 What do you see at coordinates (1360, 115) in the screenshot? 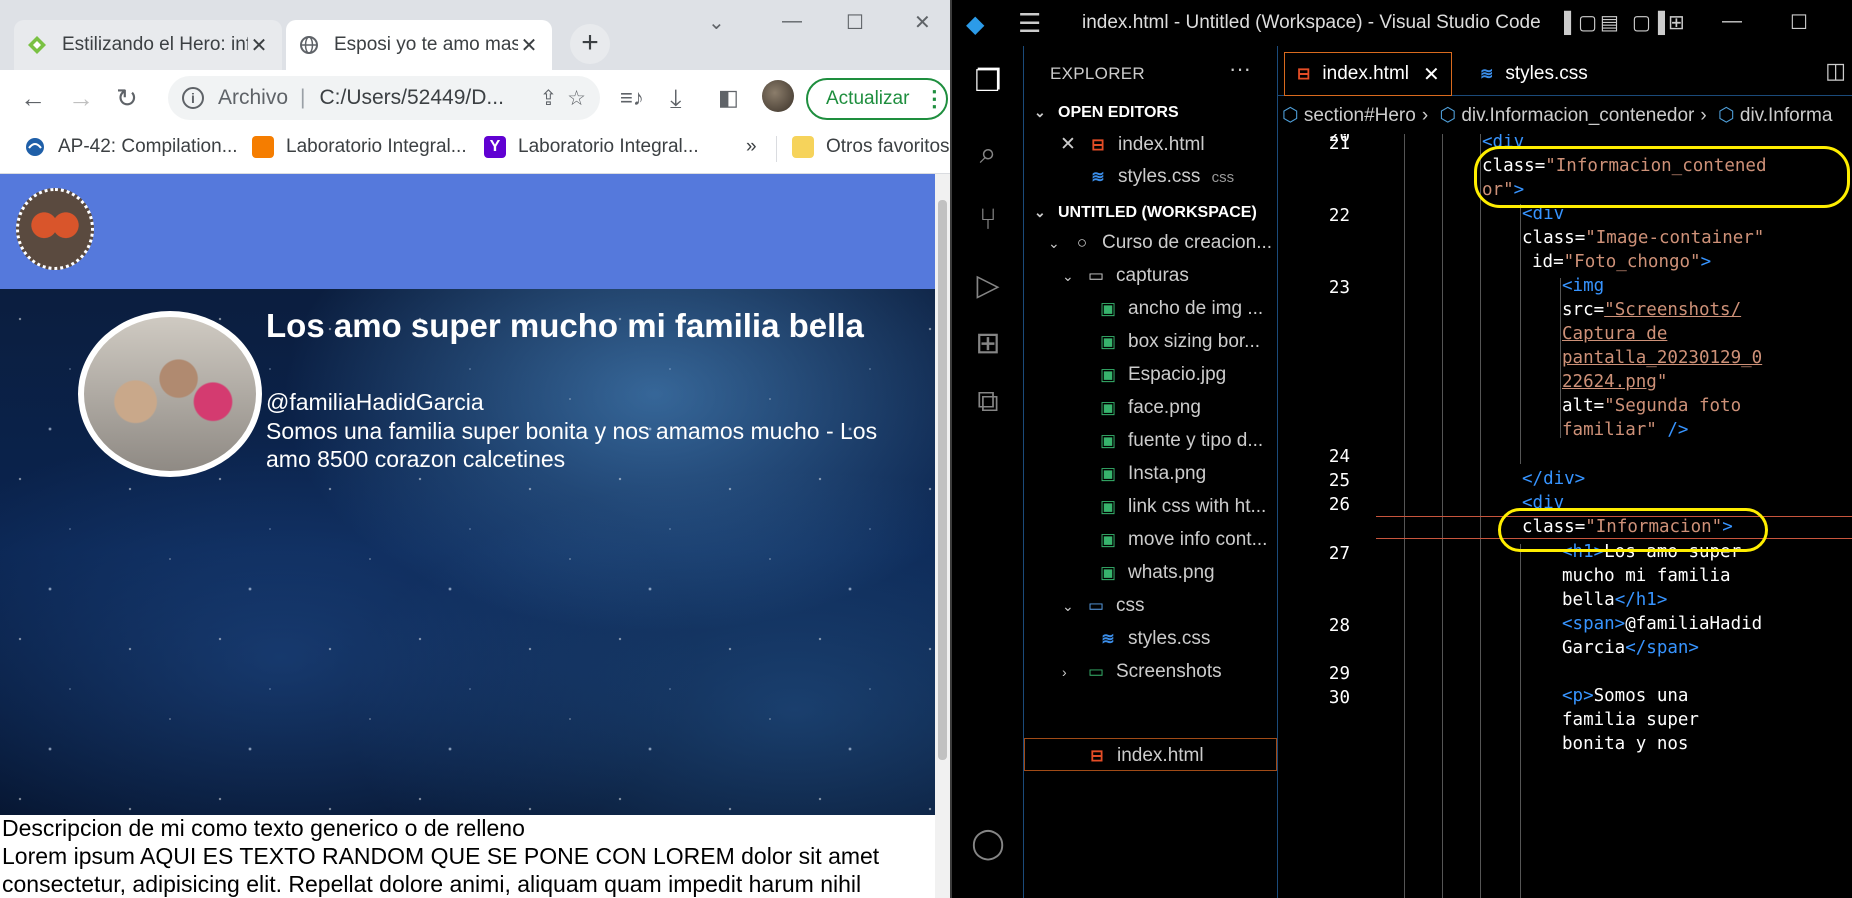
I see `breadcrumb-item: section#Hero` at bounding box center [1360, 115].